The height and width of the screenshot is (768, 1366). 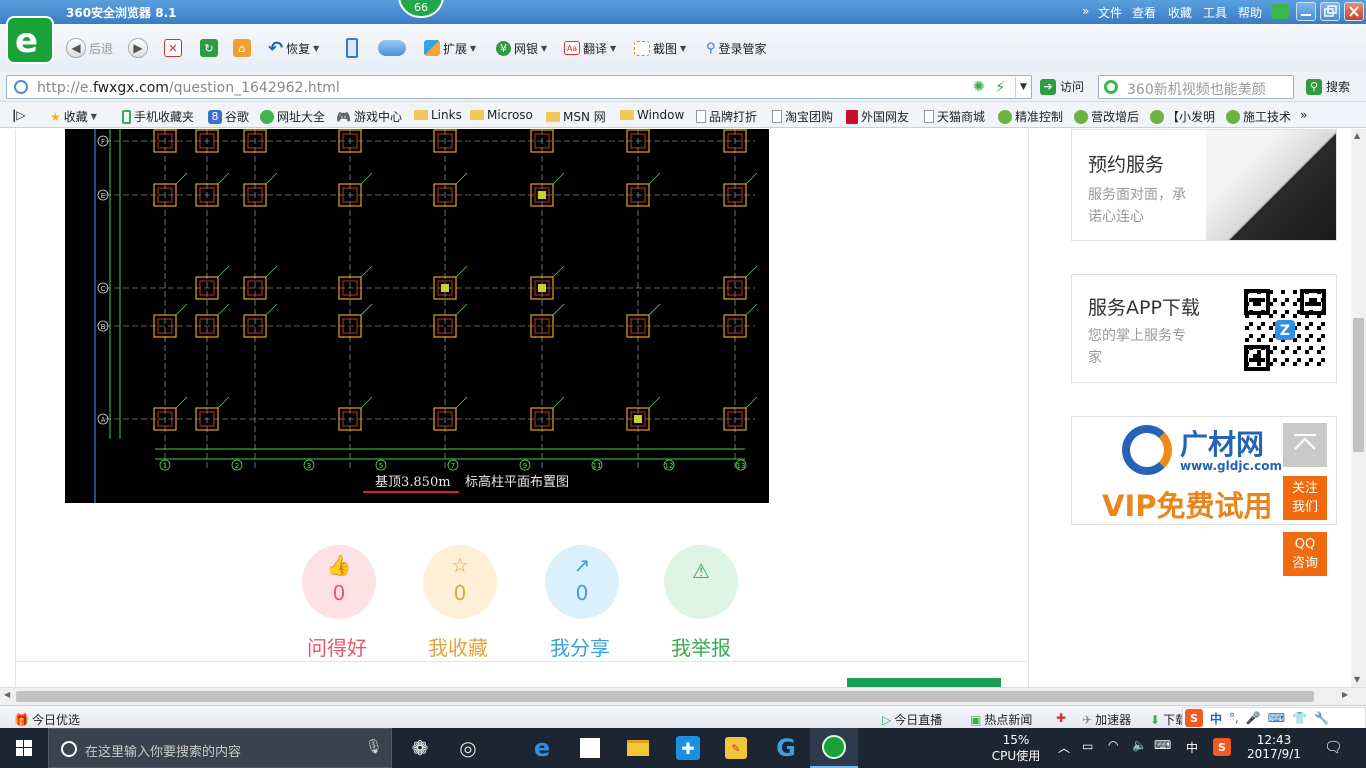 I want to click on scroll-left-arrow-icon: ◀, so click(x=7, y=694).